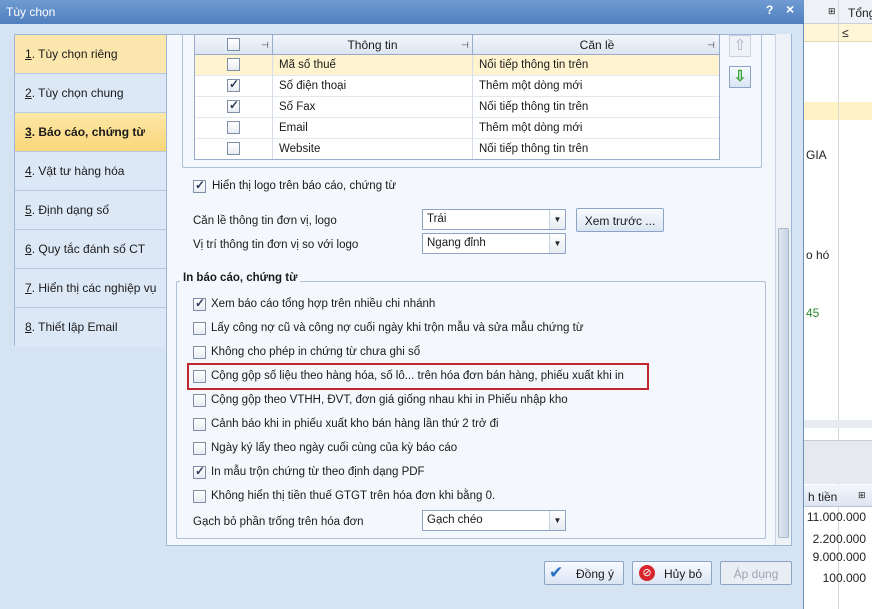 This screenshot has height=609, width=872. Describe the element at coordinates (584, 573) in the screenshot. I see `ok-button: ✔ Đồng ý` at that location.